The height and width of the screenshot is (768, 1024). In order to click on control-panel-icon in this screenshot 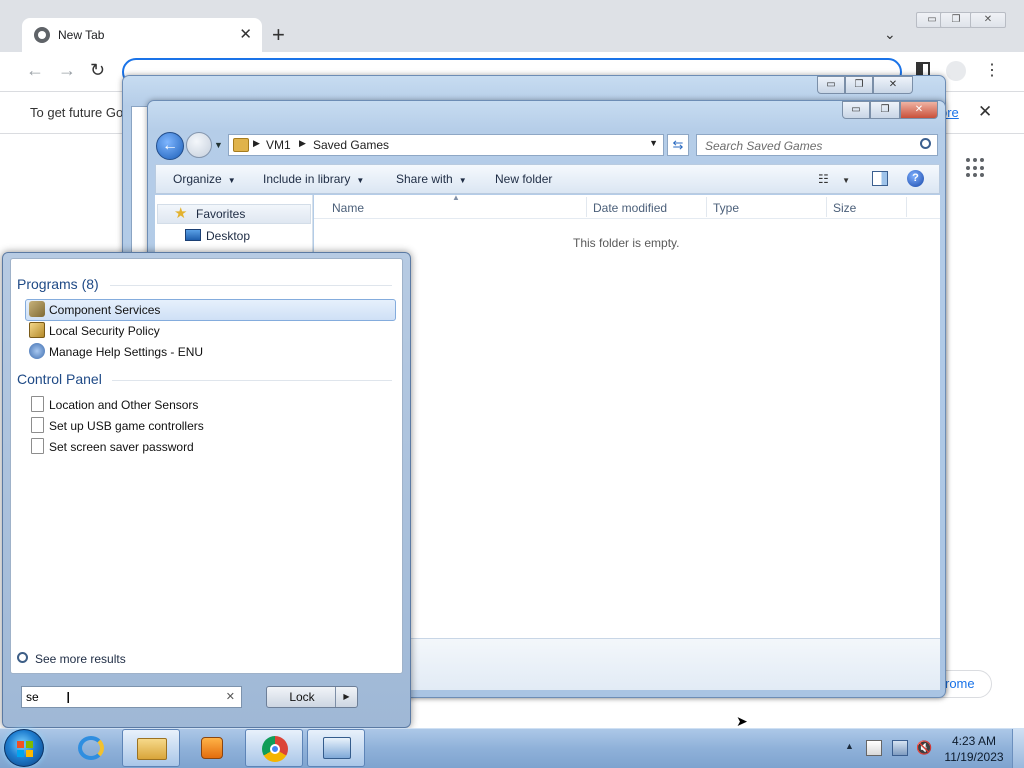, I will do `click(337, 748)`.